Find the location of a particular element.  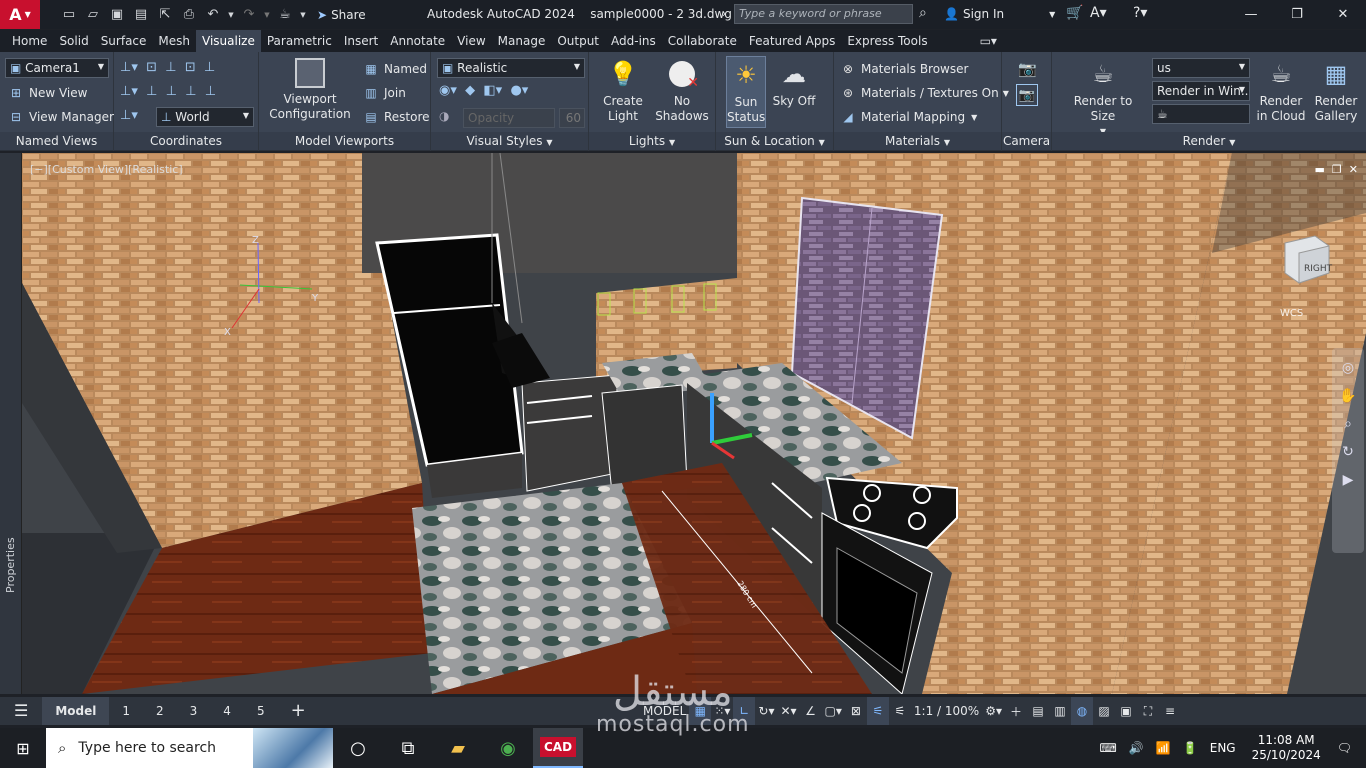

no-shadows-button: ✕ No Shadows is located at coordinates (682, 91).